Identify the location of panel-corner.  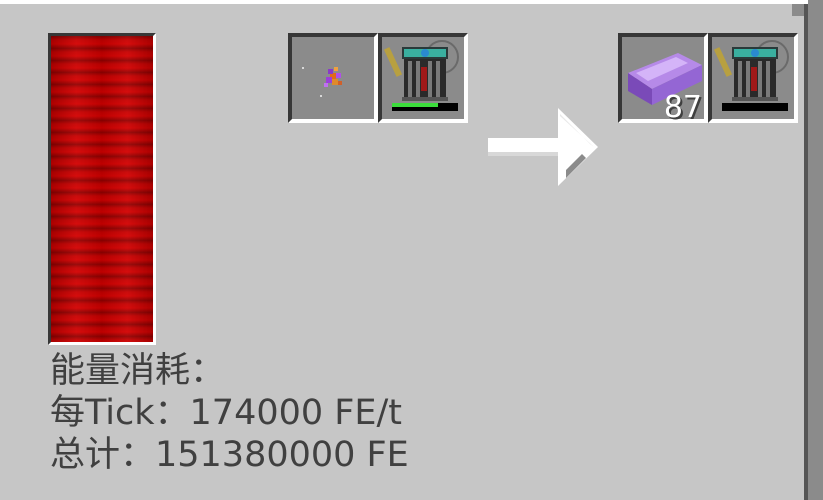
(798, 10).